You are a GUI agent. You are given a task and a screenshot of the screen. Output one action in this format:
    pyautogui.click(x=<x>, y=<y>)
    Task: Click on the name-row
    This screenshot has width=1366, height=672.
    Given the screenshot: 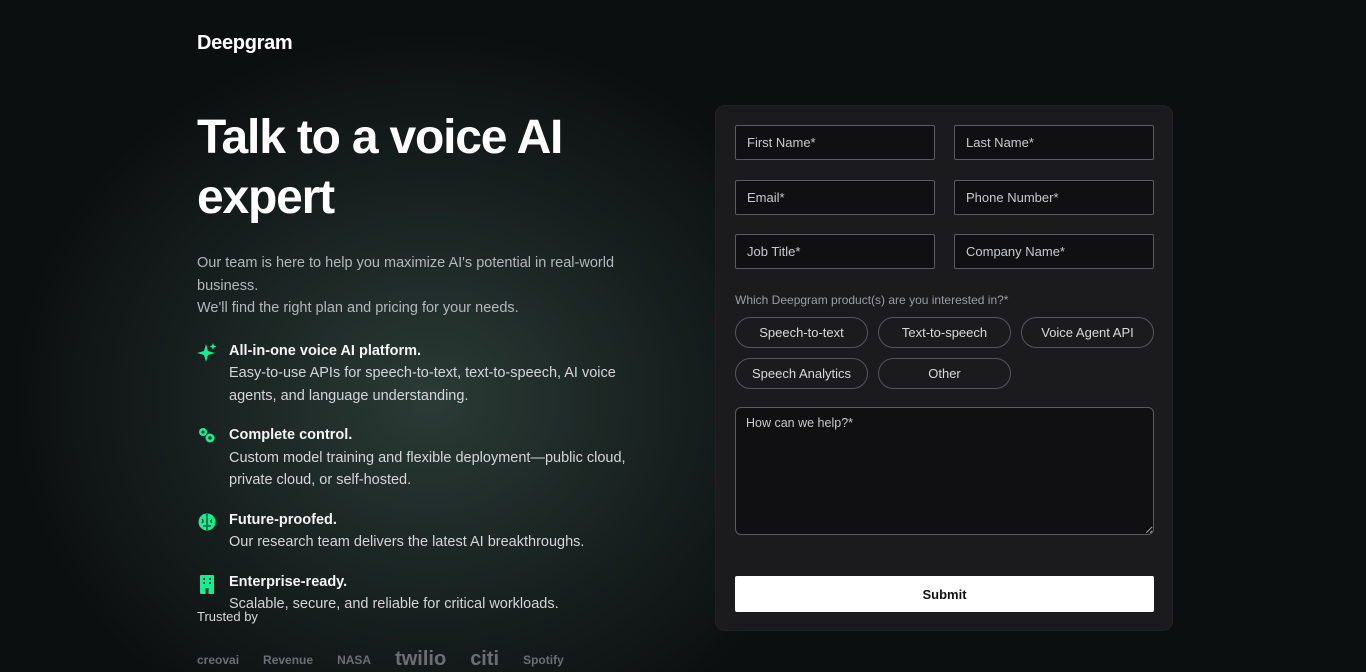 What is the action you would take?
    pyautogui.click(x=944, y=142)
    